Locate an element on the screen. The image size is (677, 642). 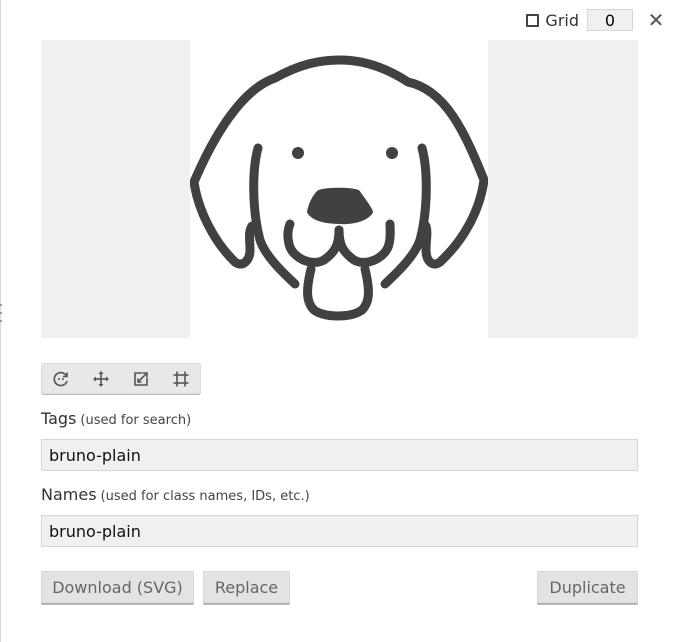
replace-button: Replace is located at coordinates (246, 587).